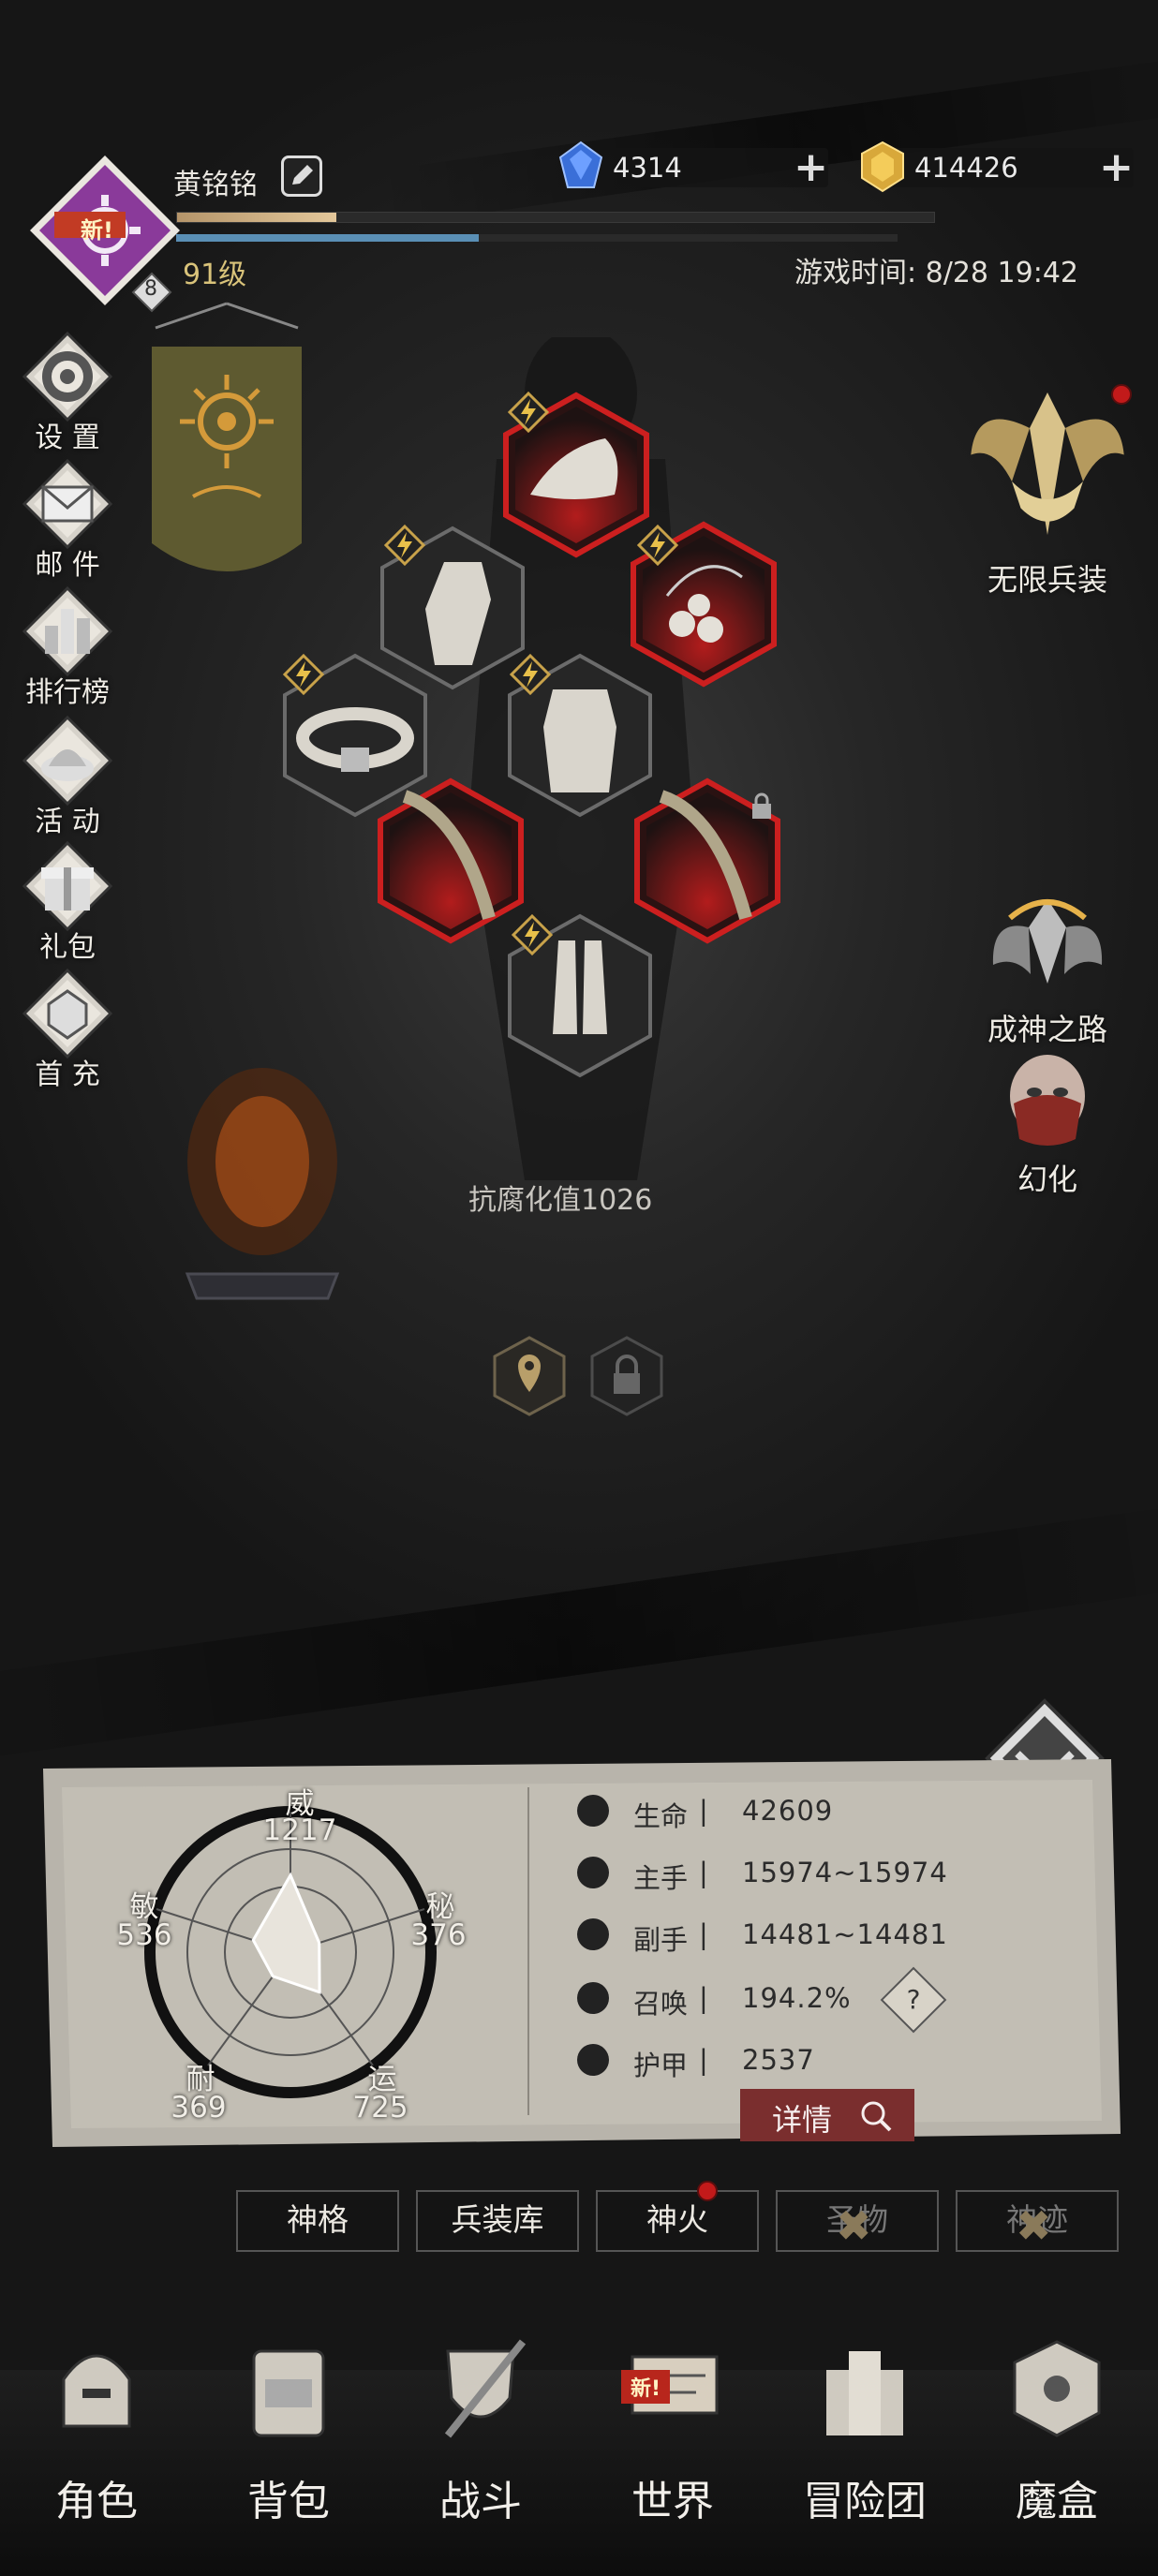 This screenshot has width=1158, height=2576. Describe the element at coordinates (845, 1934) in the screenshot. I see `stat-value: 14481~14481` at that location.